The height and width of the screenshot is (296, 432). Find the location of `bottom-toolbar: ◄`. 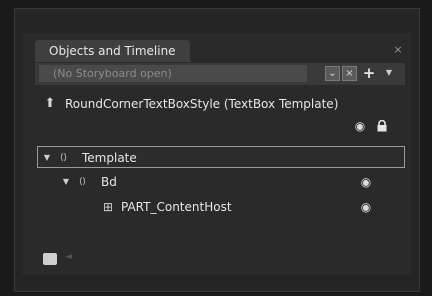

bottom-toolbar: ◄ is located at coordinates (220, 260).